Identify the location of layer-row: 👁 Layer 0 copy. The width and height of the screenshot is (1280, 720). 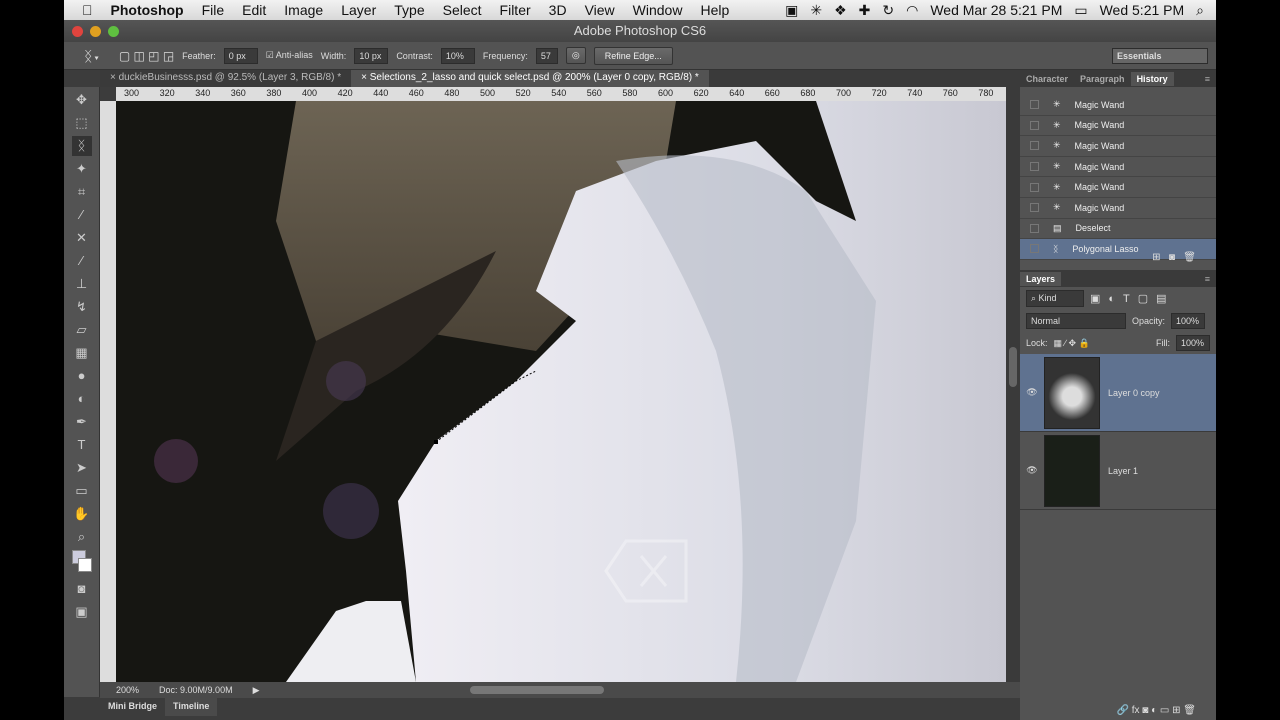
(1118, 393).